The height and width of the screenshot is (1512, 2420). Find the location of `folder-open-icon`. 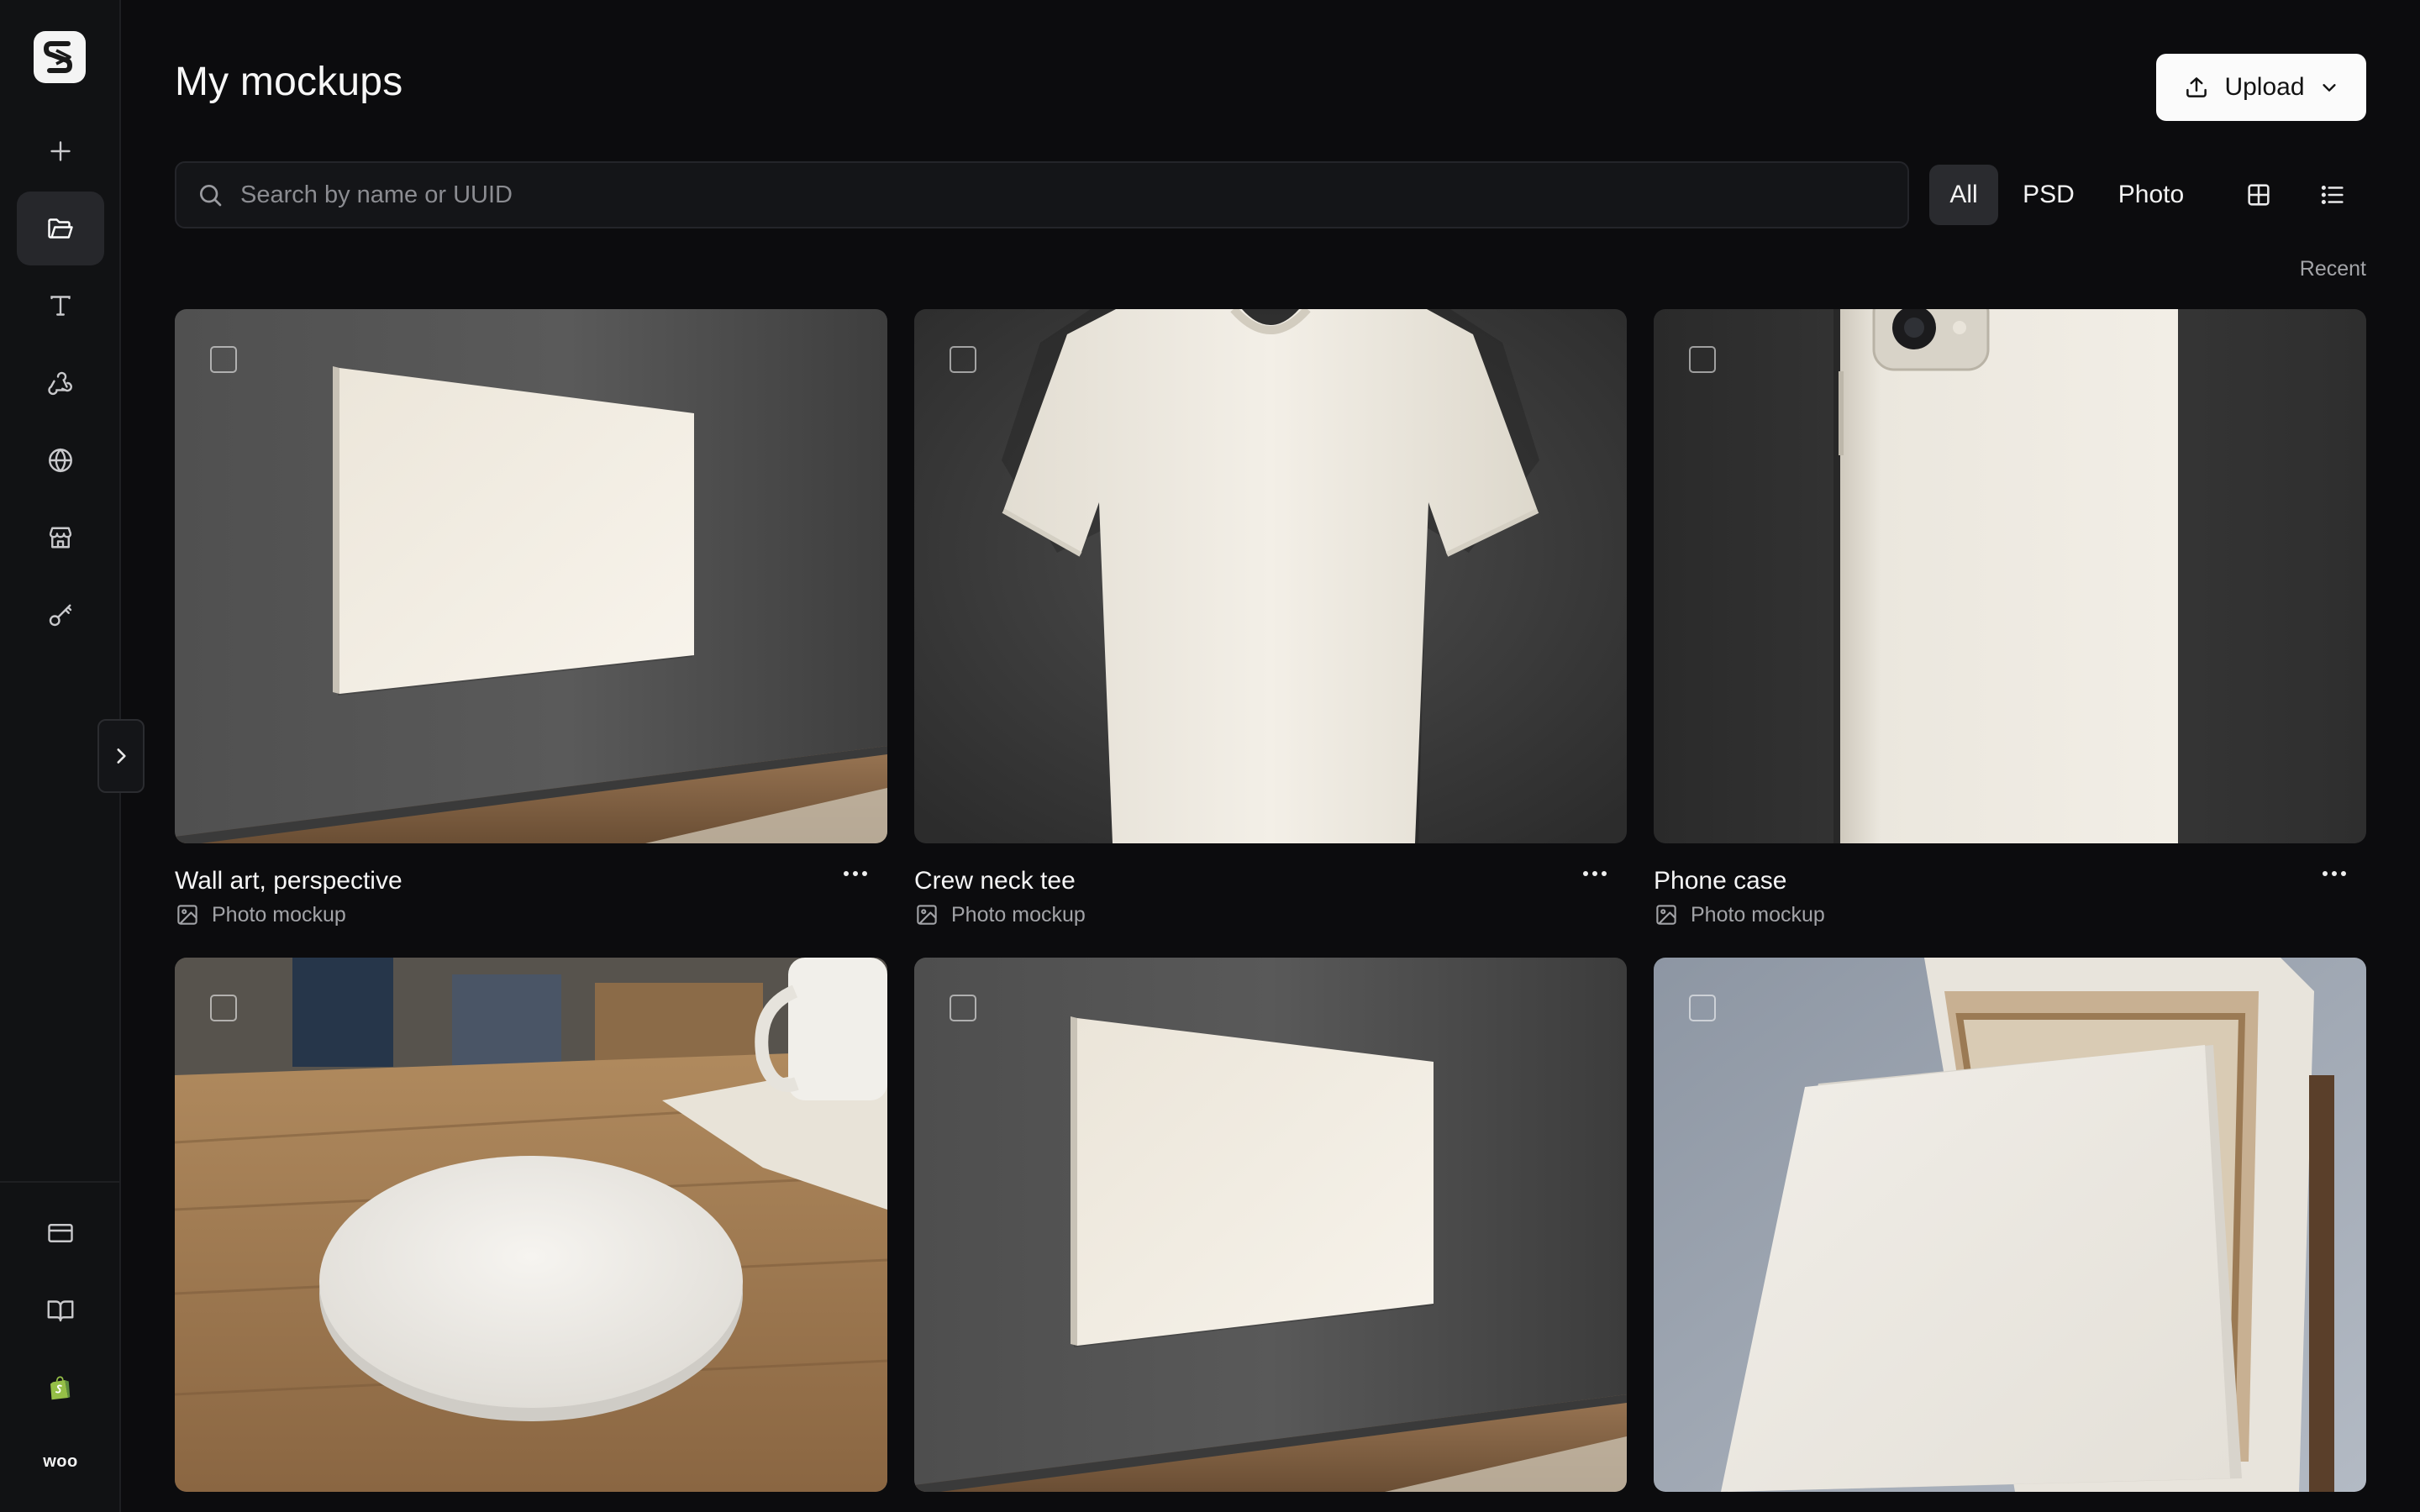

folder-open-icon is located at coordinates (60, 228).